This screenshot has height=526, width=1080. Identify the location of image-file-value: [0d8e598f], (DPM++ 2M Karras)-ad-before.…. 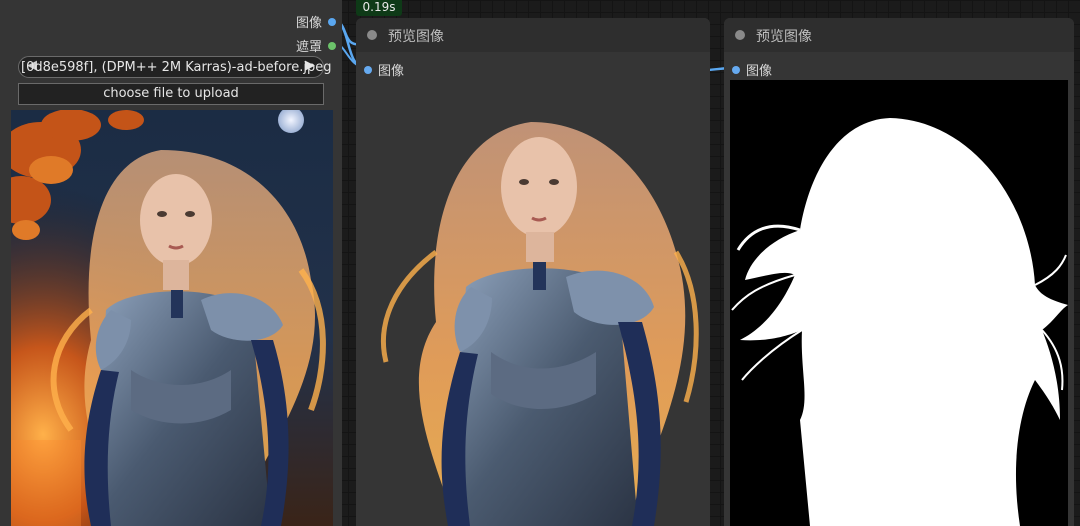
(176, 67).